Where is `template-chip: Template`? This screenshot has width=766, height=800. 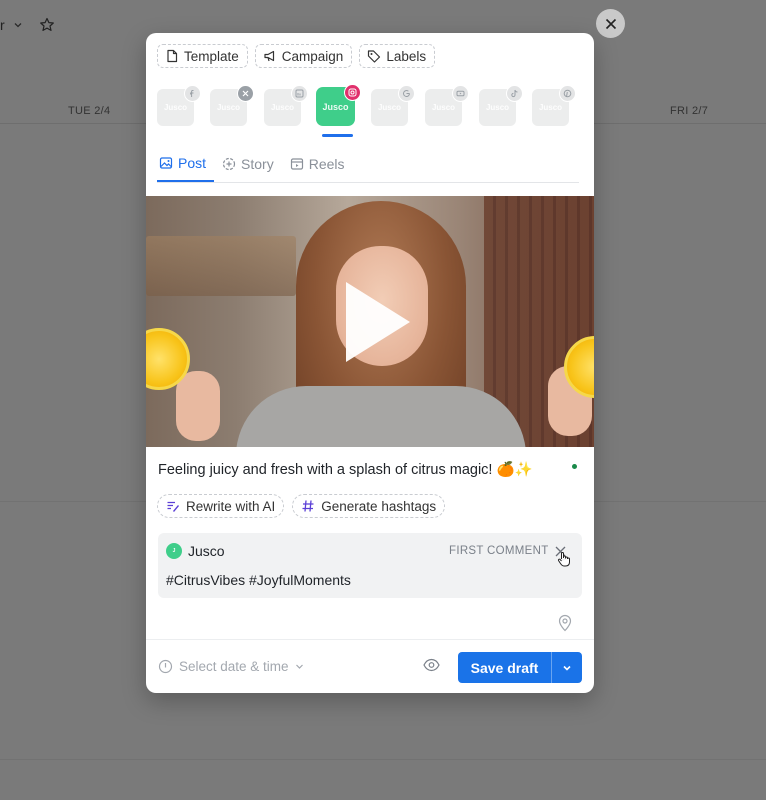
template-chip: Template is located at coordinates (202, 56).